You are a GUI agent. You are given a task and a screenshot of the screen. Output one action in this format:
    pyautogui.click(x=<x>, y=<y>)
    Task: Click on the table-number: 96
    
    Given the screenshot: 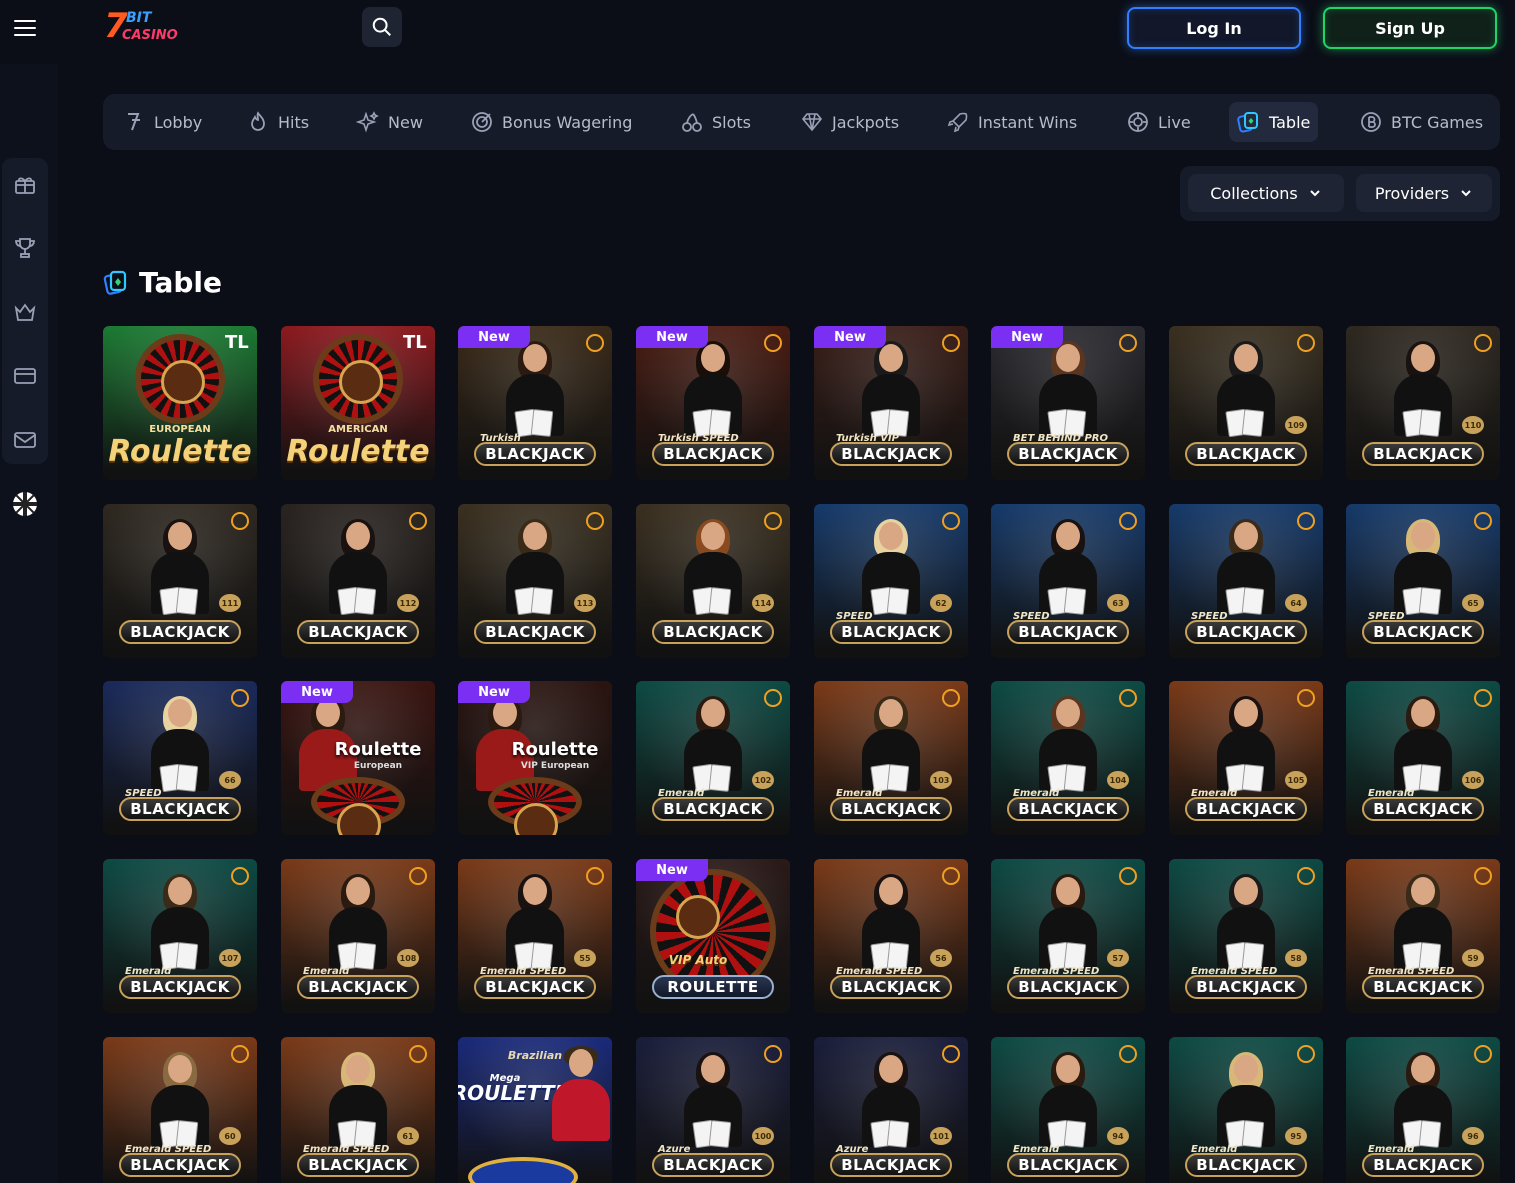 What is the action you would take?
    pyautogui.click(x=1473, y=1136)
    